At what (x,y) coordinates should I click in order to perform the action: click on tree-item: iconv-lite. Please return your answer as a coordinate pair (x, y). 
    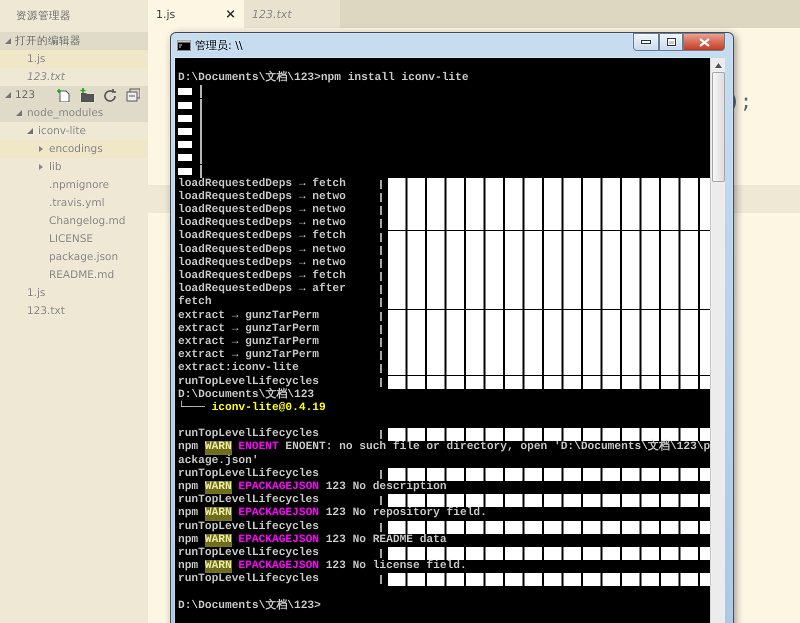
    Looking at the image, I should click on (74, 131).